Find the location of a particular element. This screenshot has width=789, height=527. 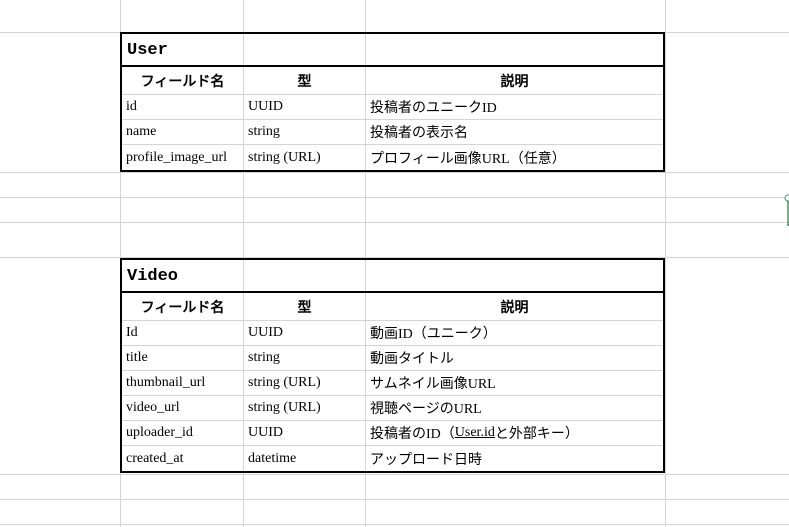

table-cell: created_at is located at coordinates (183, 458).